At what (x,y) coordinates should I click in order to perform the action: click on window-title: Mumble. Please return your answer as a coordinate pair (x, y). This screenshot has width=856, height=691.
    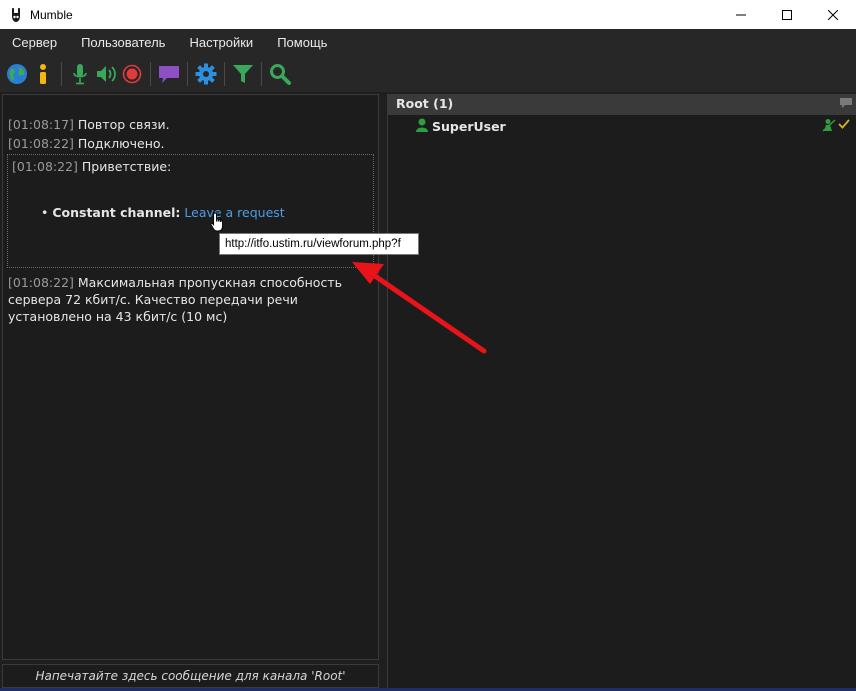
    Looking at the image, I should click on (51, 14).